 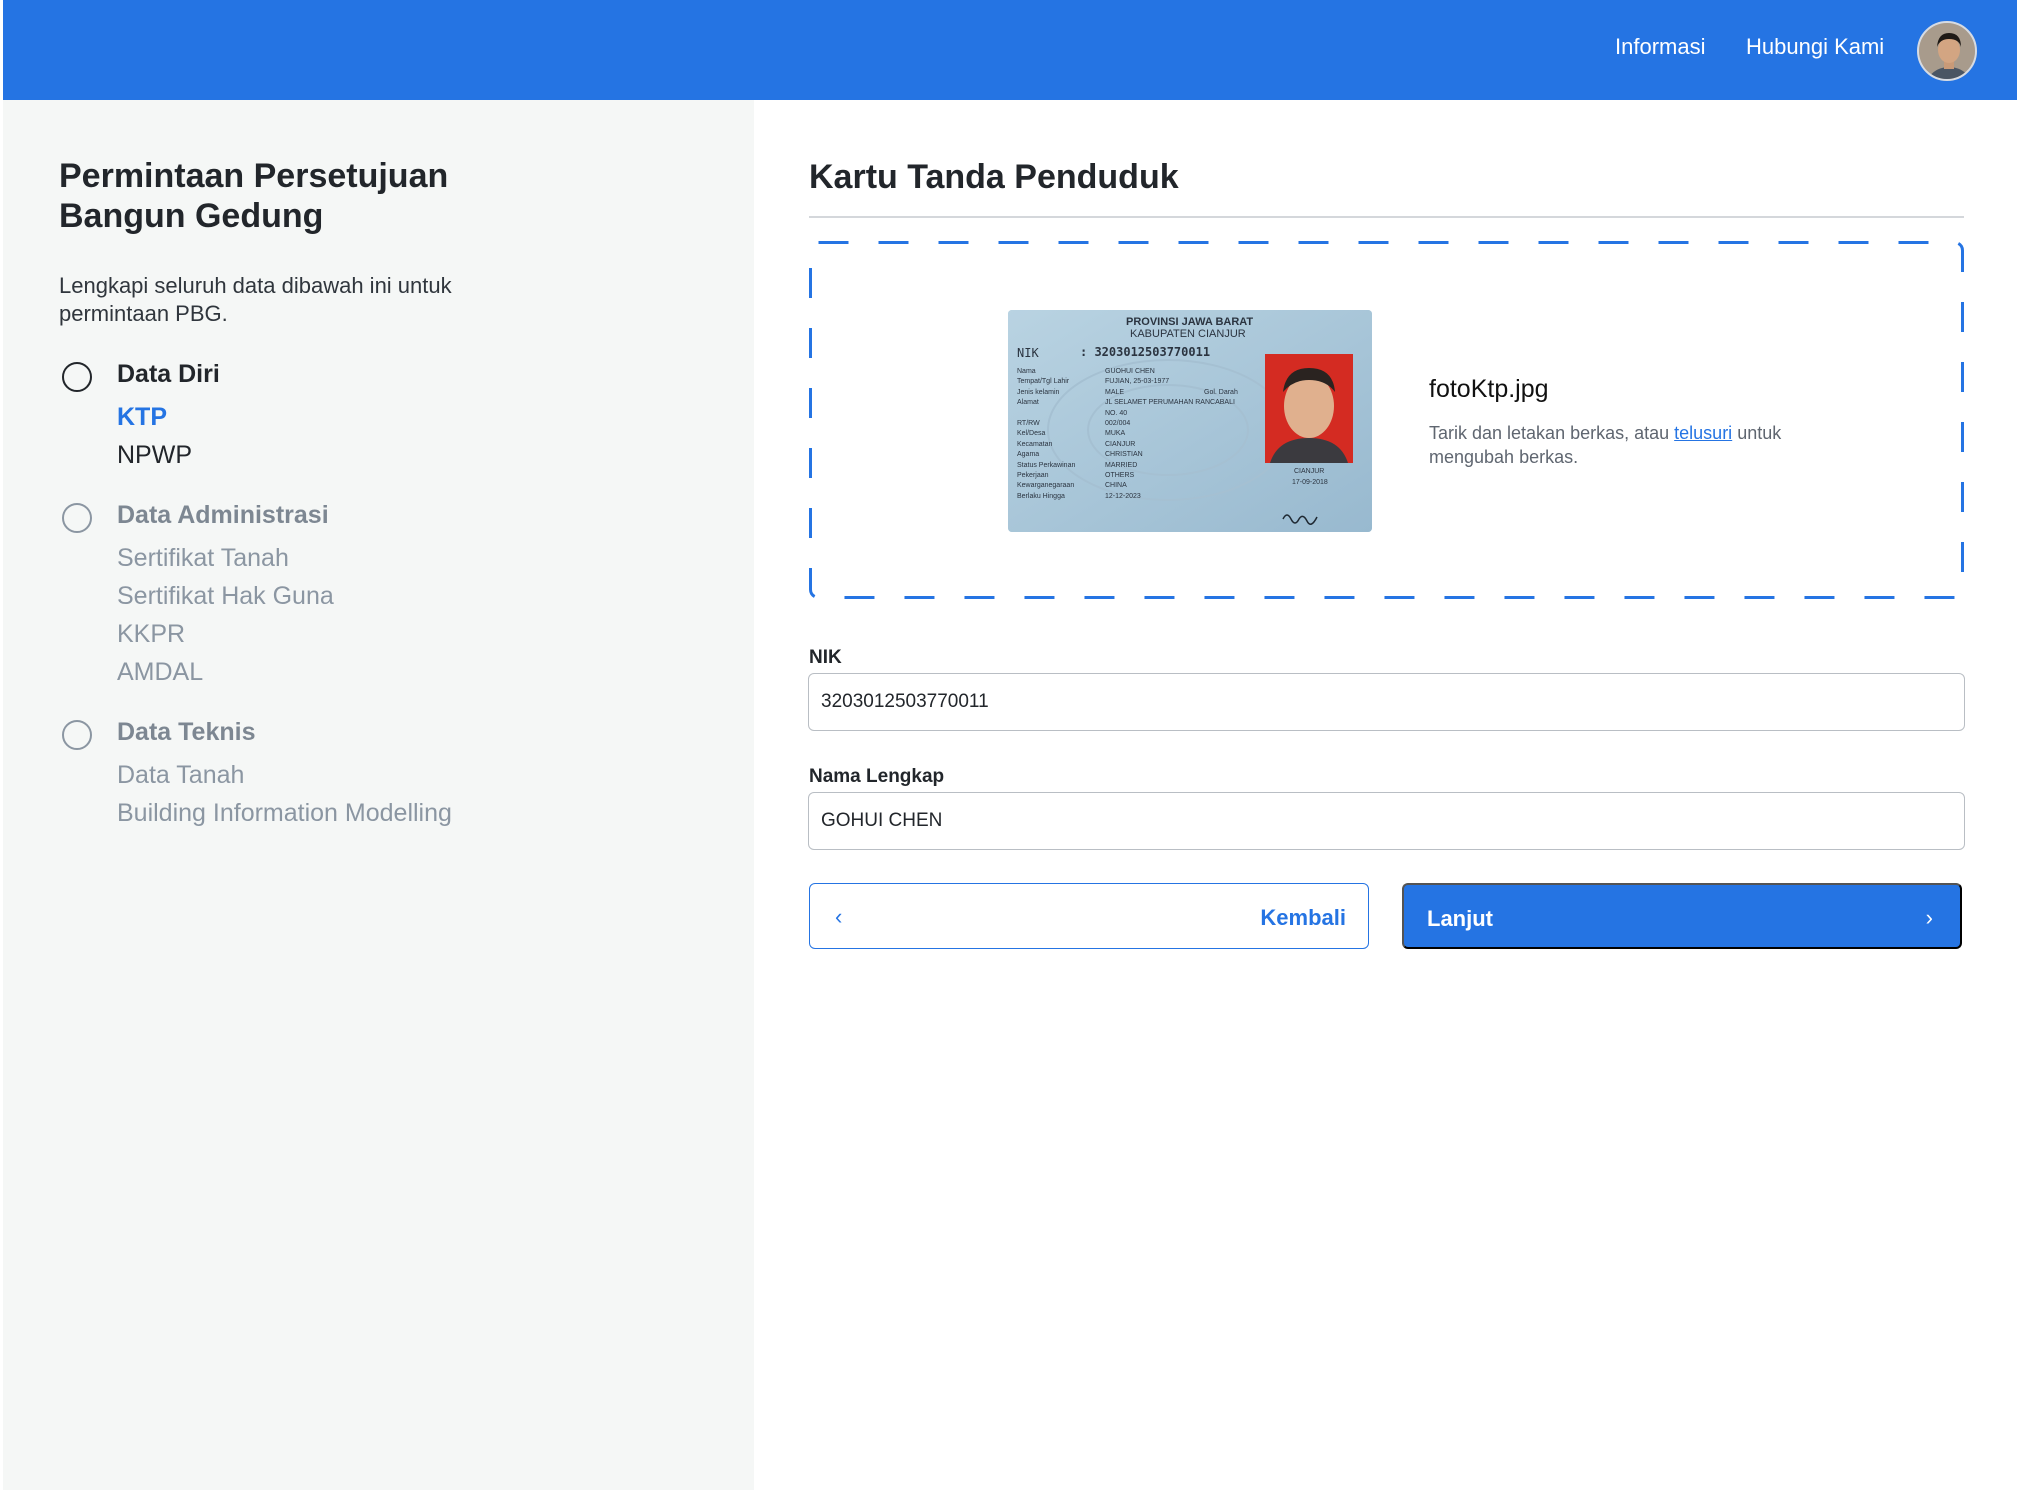 What do you see at coordinates (1145, 352) in the screenshot?
I see `ktp-nik-value: : 3203012503770011` at bounding box center [1145, 352].